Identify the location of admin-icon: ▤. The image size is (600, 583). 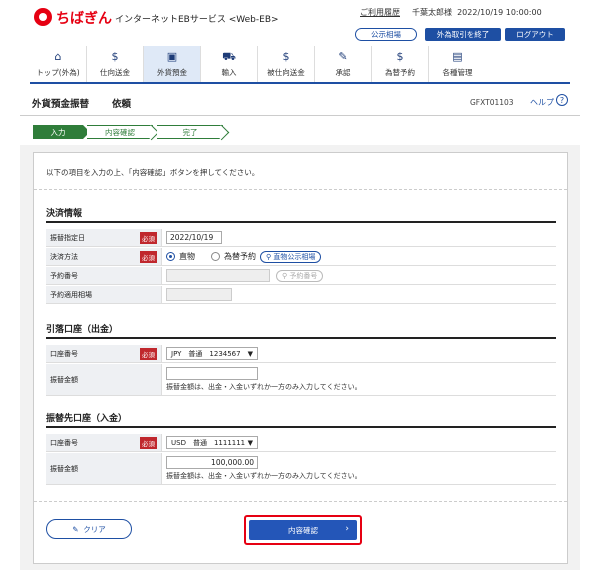
(457, 56).